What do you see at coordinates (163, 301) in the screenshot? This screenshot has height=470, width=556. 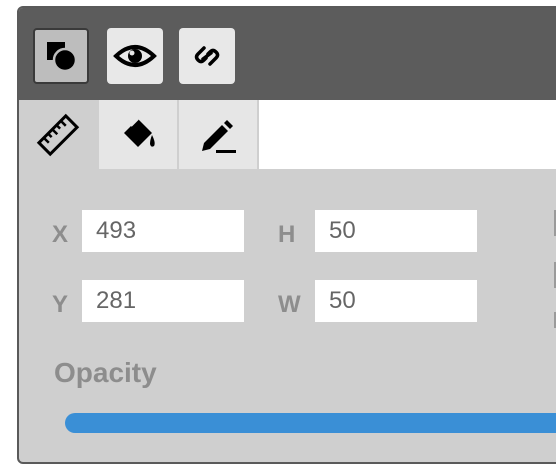 I see `y-input: 281` at bounding box center [163, 301].